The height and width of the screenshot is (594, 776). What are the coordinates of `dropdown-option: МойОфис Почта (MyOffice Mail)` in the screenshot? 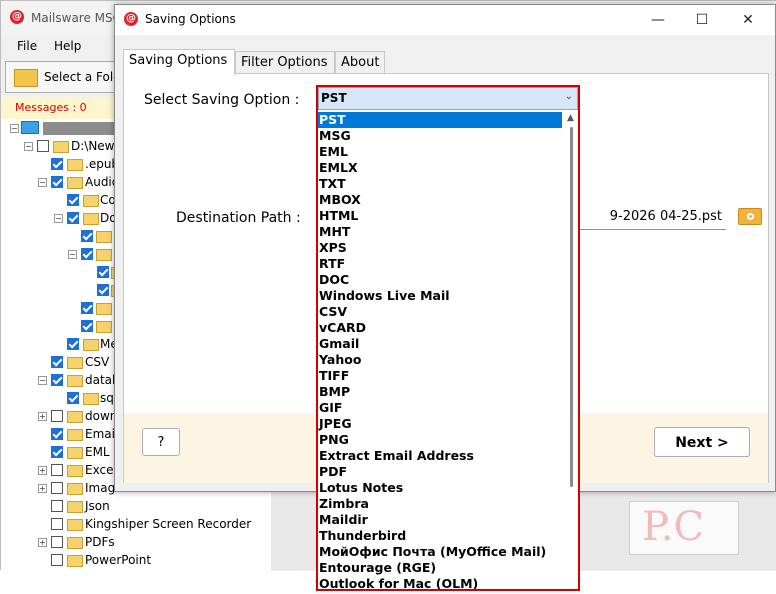 It's located at (440, 552).